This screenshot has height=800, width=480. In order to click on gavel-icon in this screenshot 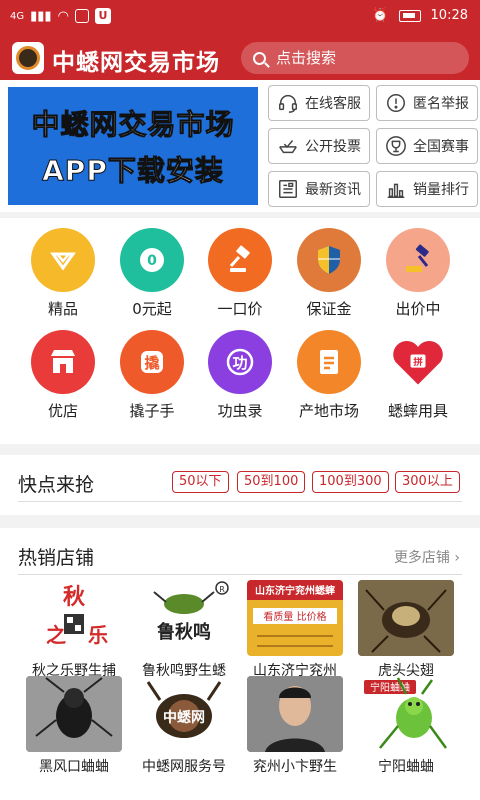, I will do `click(240, 260)`.